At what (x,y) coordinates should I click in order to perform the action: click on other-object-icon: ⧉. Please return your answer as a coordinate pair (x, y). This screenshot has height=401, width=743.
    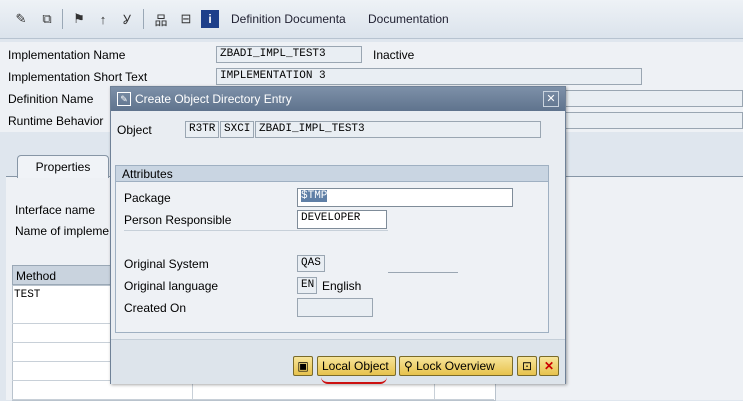
    Looking at the image, I should click on (47, 19).